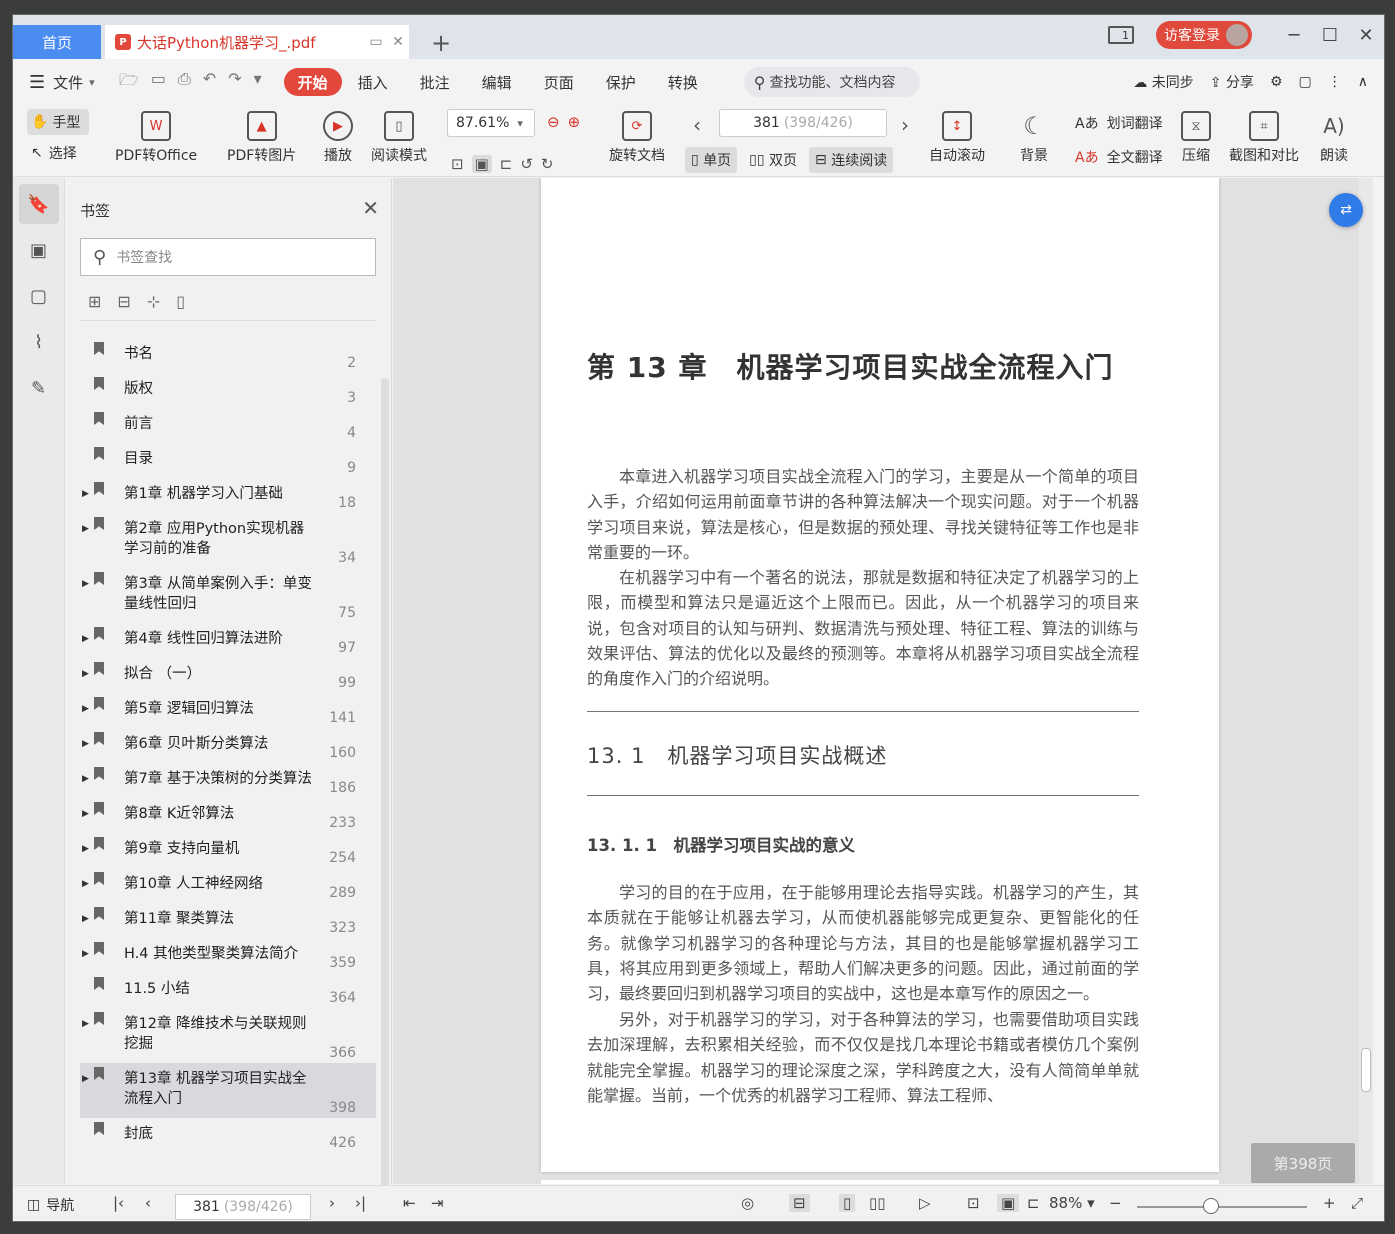 This screenshot has width=1395, height=1234. What do you see at coordinates (228, 540) in the screenshot?
I see `bookmark-item: ▶ 第2章 应用Python实现机器学习前的准备 34` at bounding box center [228, 540].